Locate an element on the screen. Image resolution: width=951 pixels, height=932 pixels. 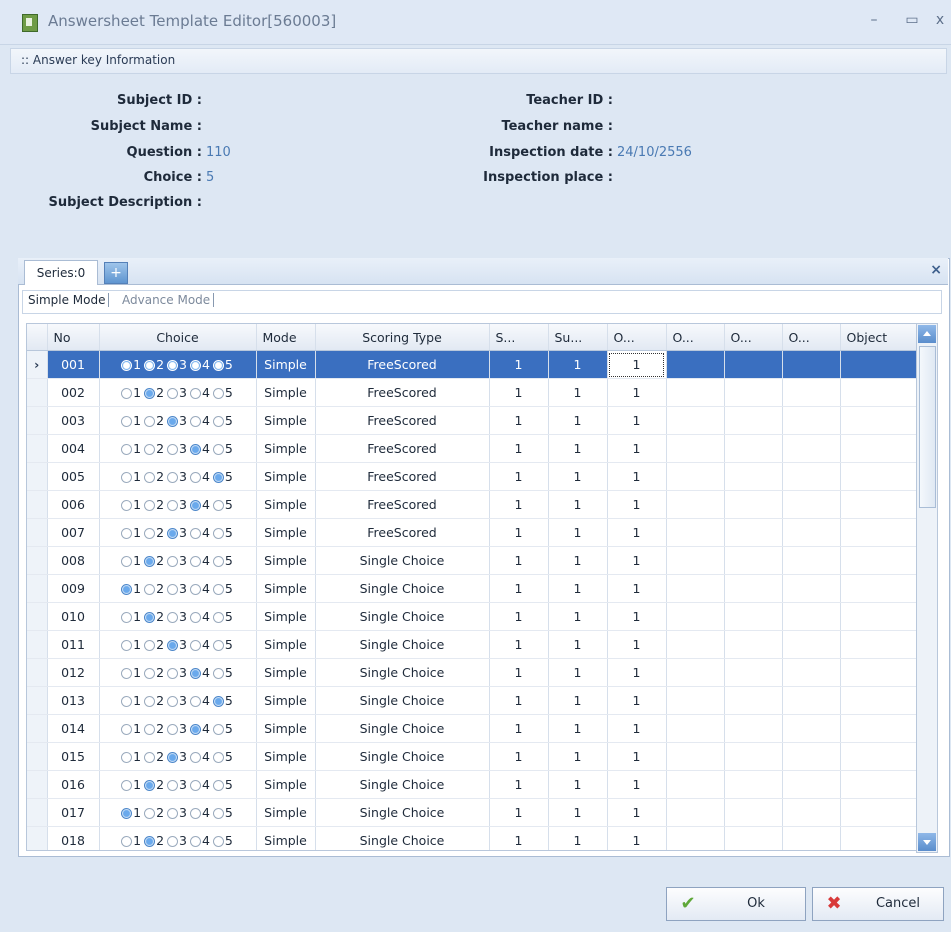
cell-no: 002 is located at coordinates (73, 392).